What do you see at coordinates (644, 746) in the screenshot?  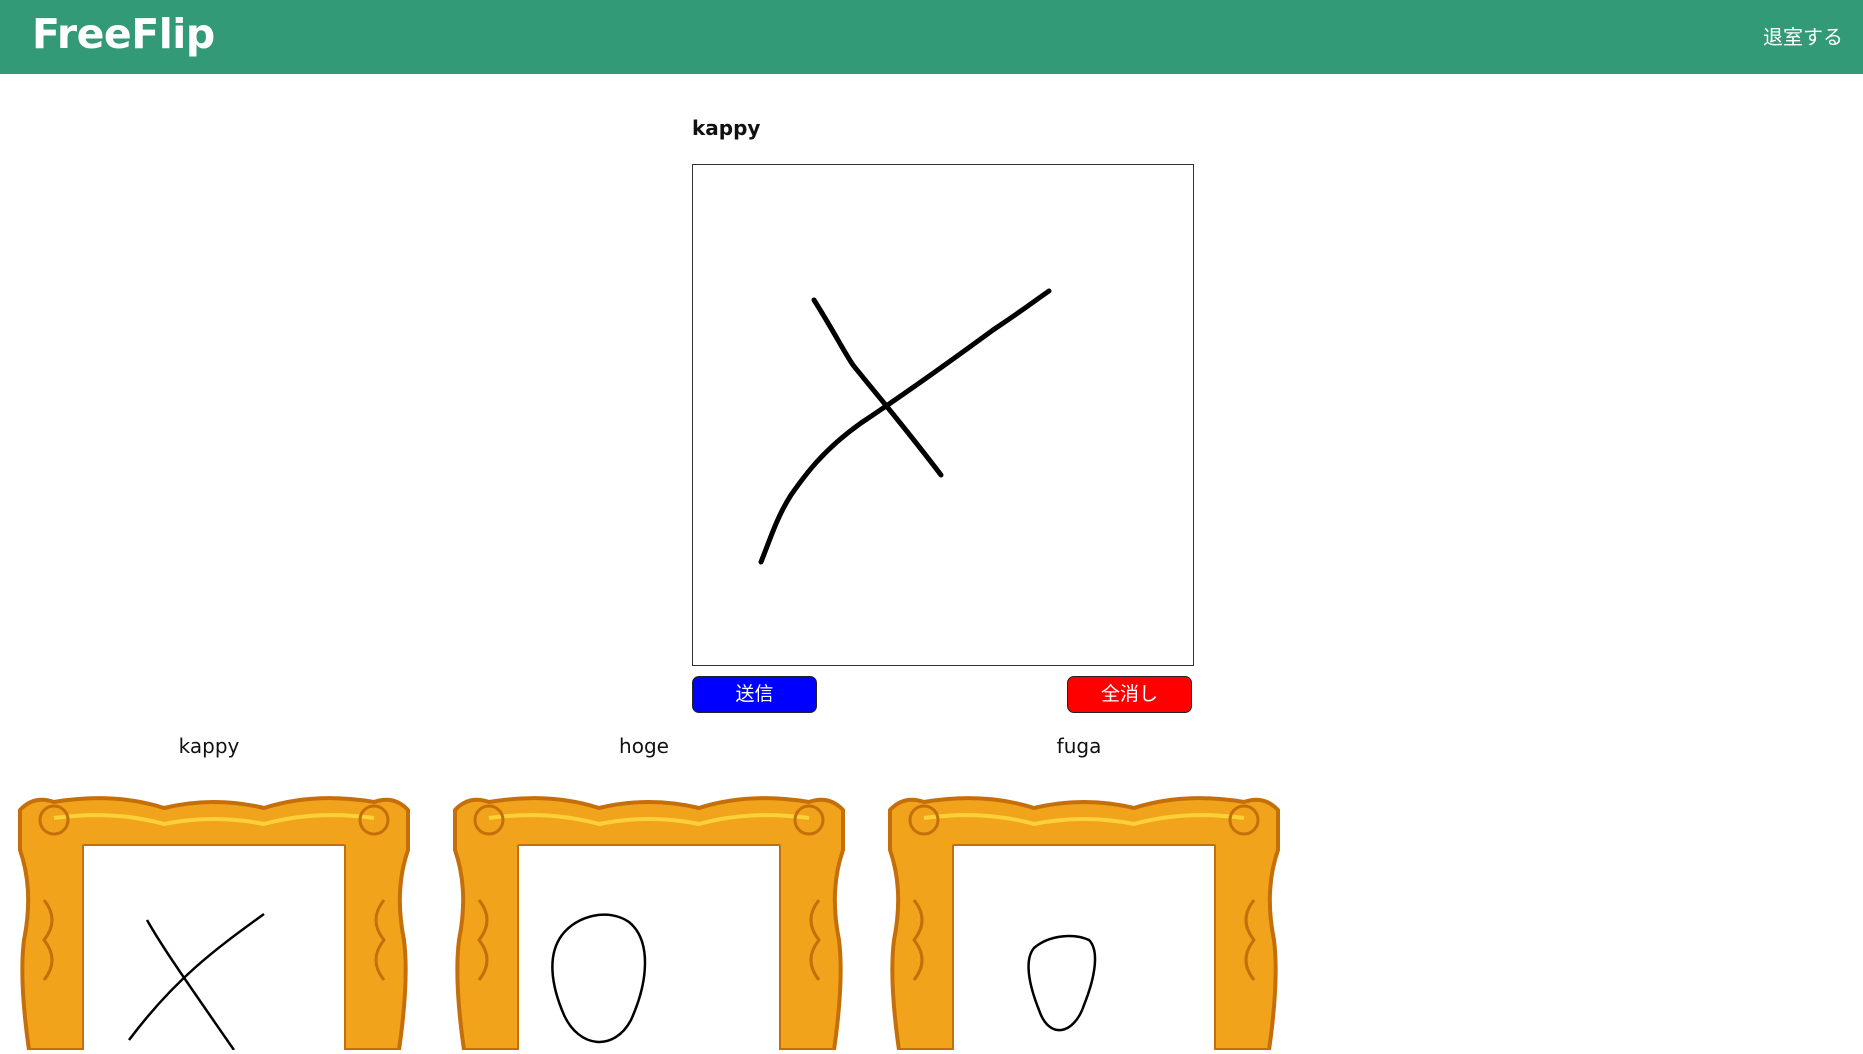 I see `gallery-player-name: hoge` at bounding box center [644, 746].